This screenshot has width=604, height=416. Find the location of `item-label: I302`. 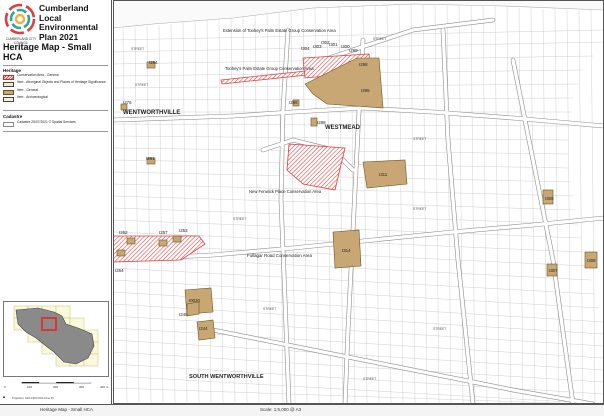

item-label: I302 is located at coordinates (325, 42).